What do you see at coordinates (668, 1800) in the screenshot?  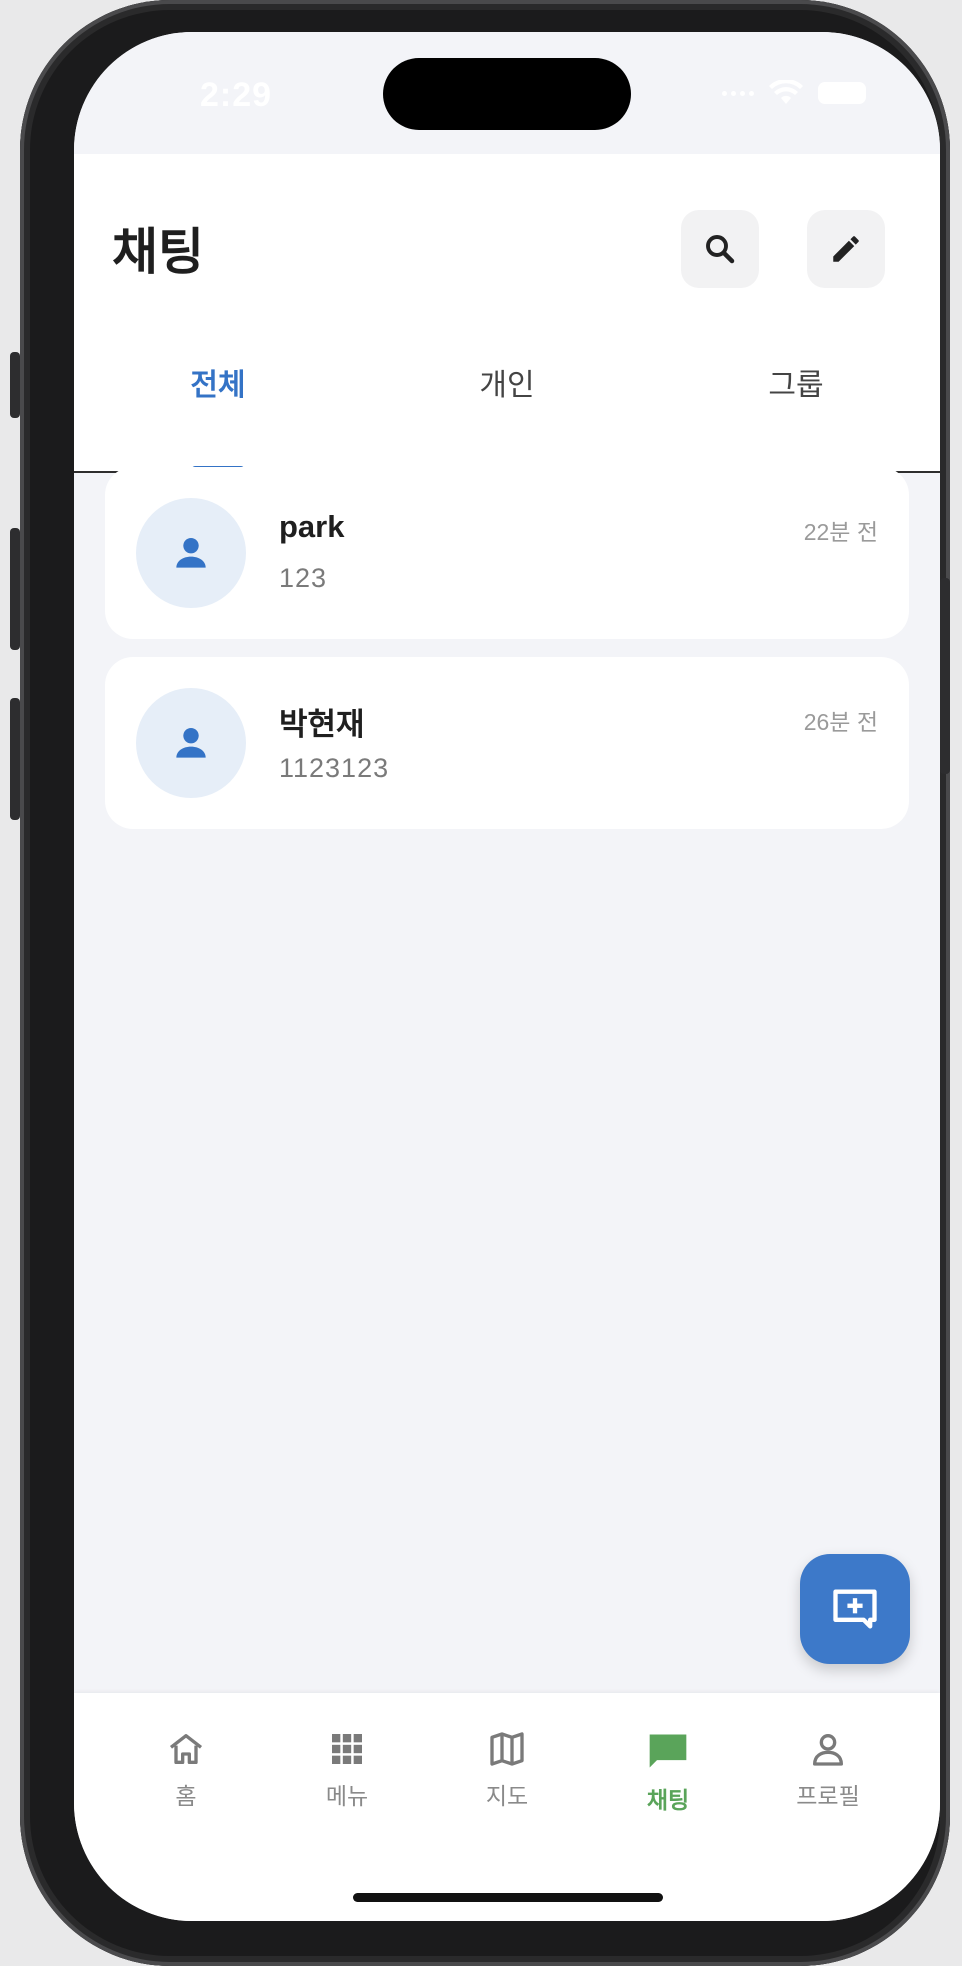 I see `nav-chat-label: 채팅` at bounding box center [668, 1800].